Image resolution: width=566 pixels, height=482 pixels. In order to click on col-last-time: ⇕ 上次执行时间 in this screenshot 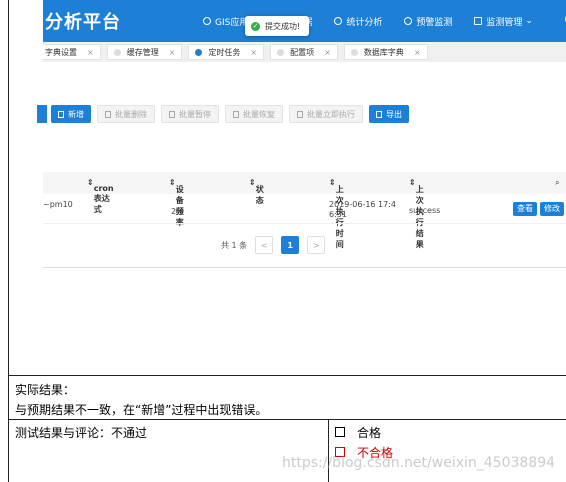, I will do `click(336, 213)`.